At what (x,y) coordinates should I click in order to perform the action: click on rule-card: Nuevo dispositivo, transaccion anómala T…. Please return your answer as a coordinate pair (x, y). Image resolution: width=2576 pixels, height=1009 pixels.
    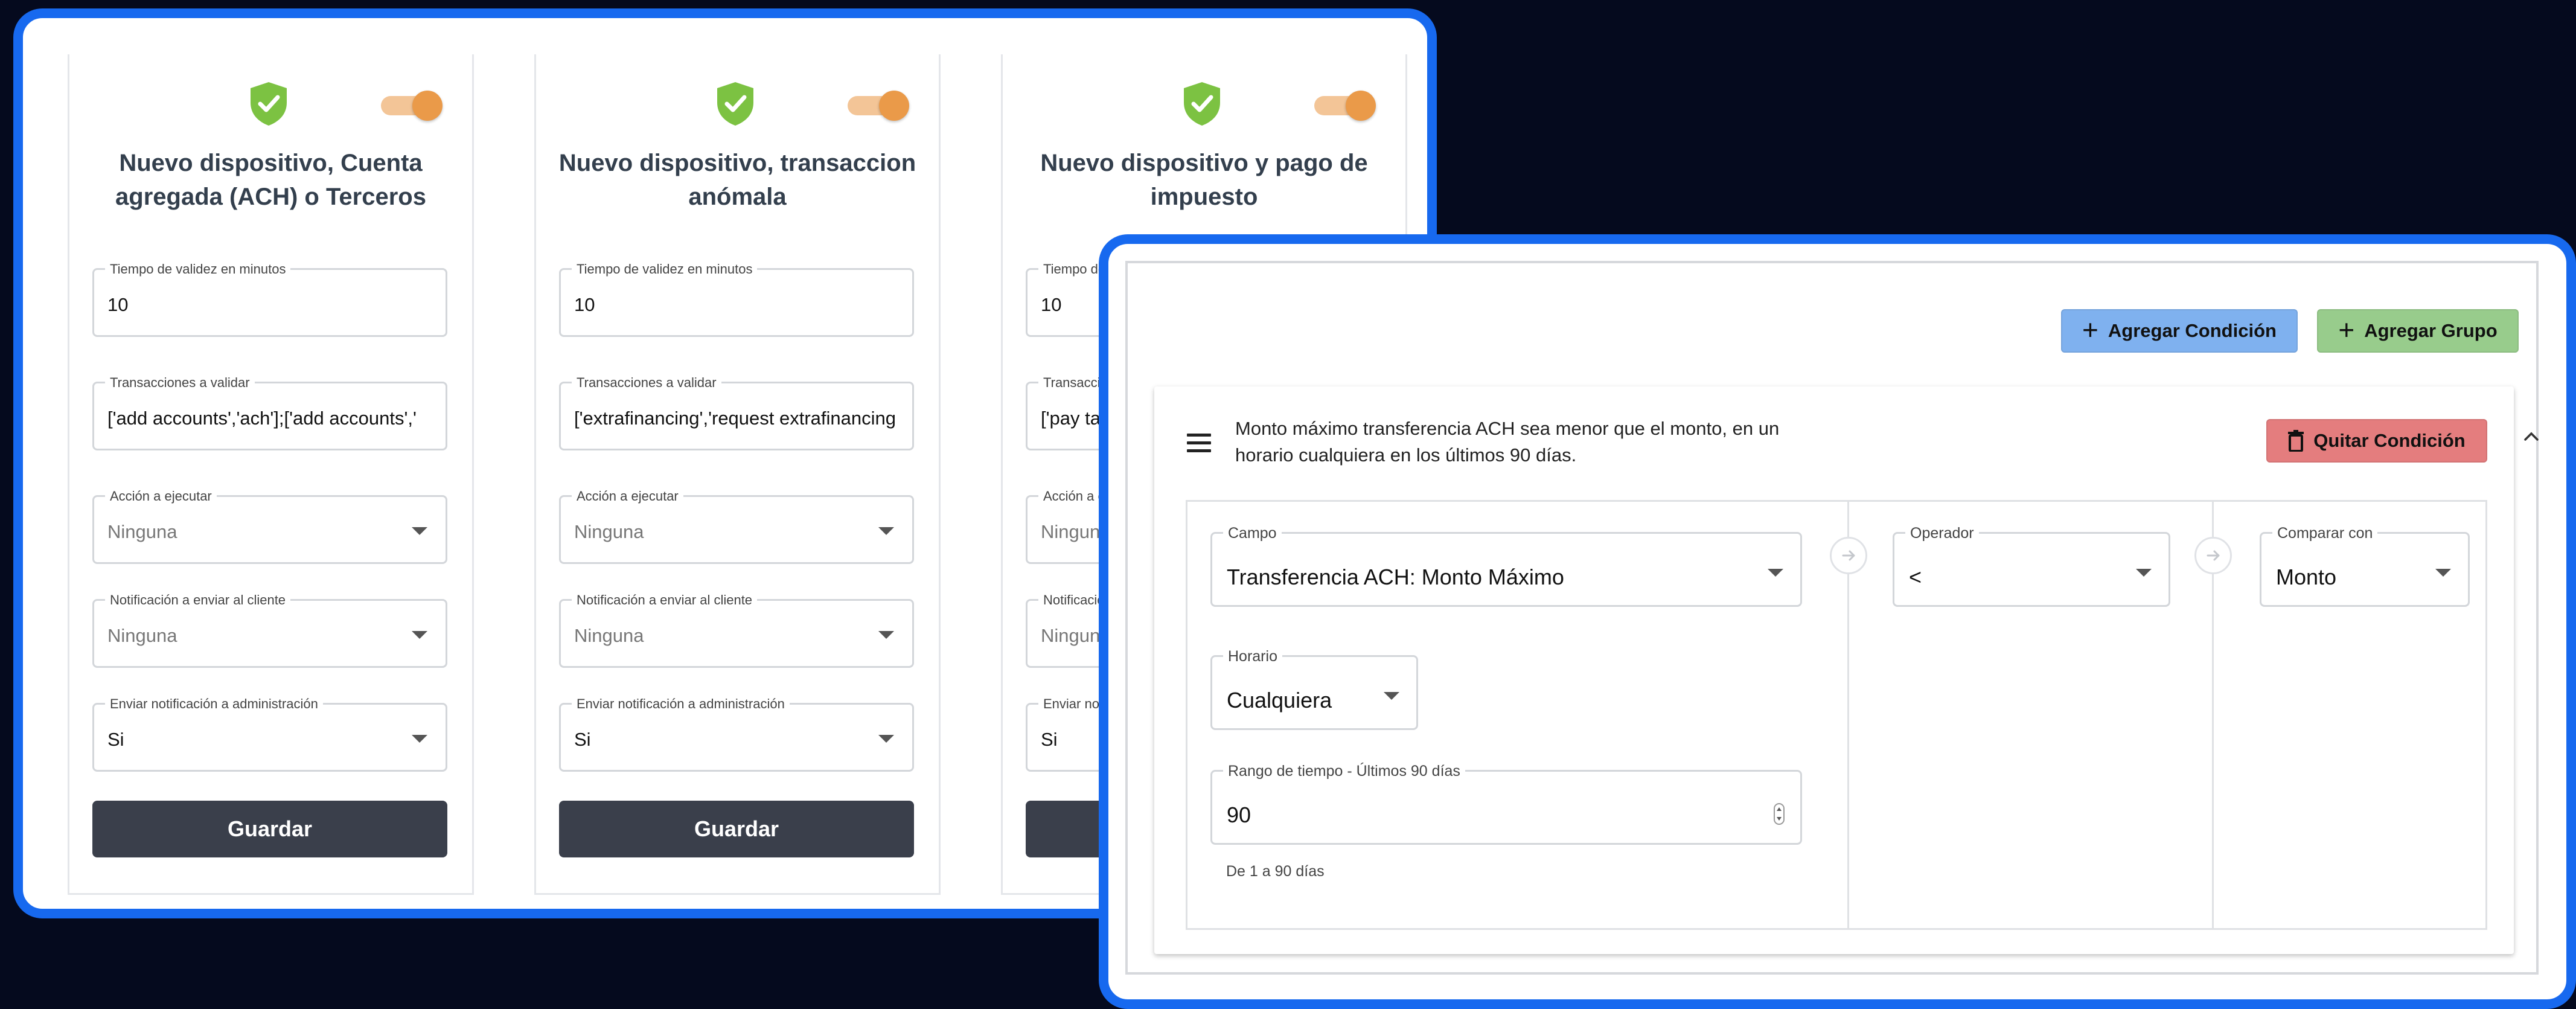
    Looking at the image, I should click on (737, 474).